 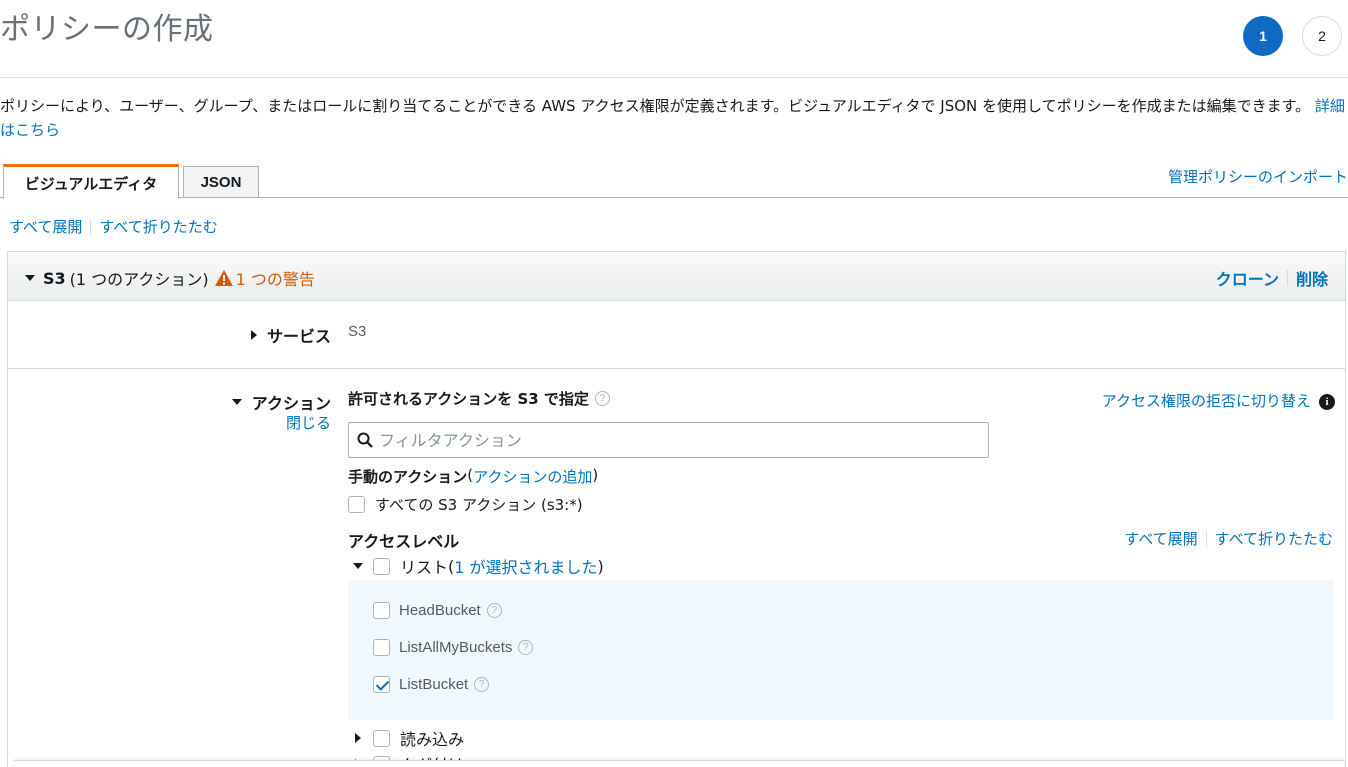 I want to click on service-value: S3, so click(x=357, y=331).